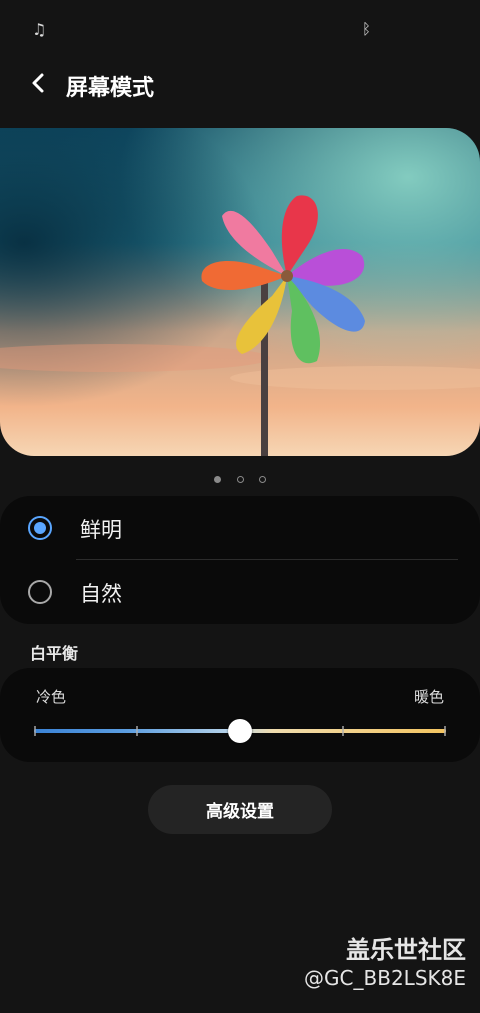 The image size is (480, 1013). I want to click on option-natural: 自然, so click(240, 592).